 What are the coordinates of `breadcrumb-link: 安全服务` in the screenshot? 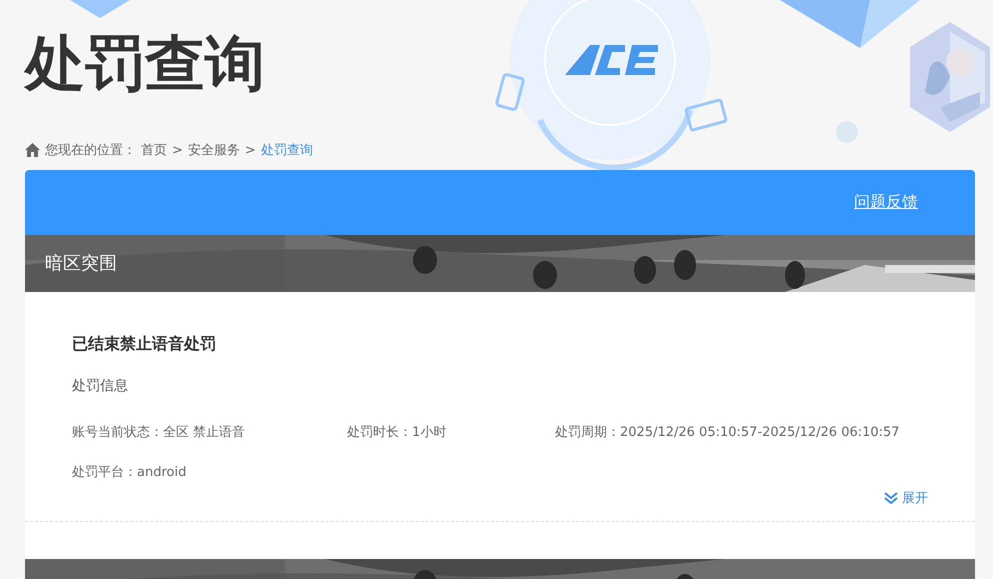 It's located at (214, 150).